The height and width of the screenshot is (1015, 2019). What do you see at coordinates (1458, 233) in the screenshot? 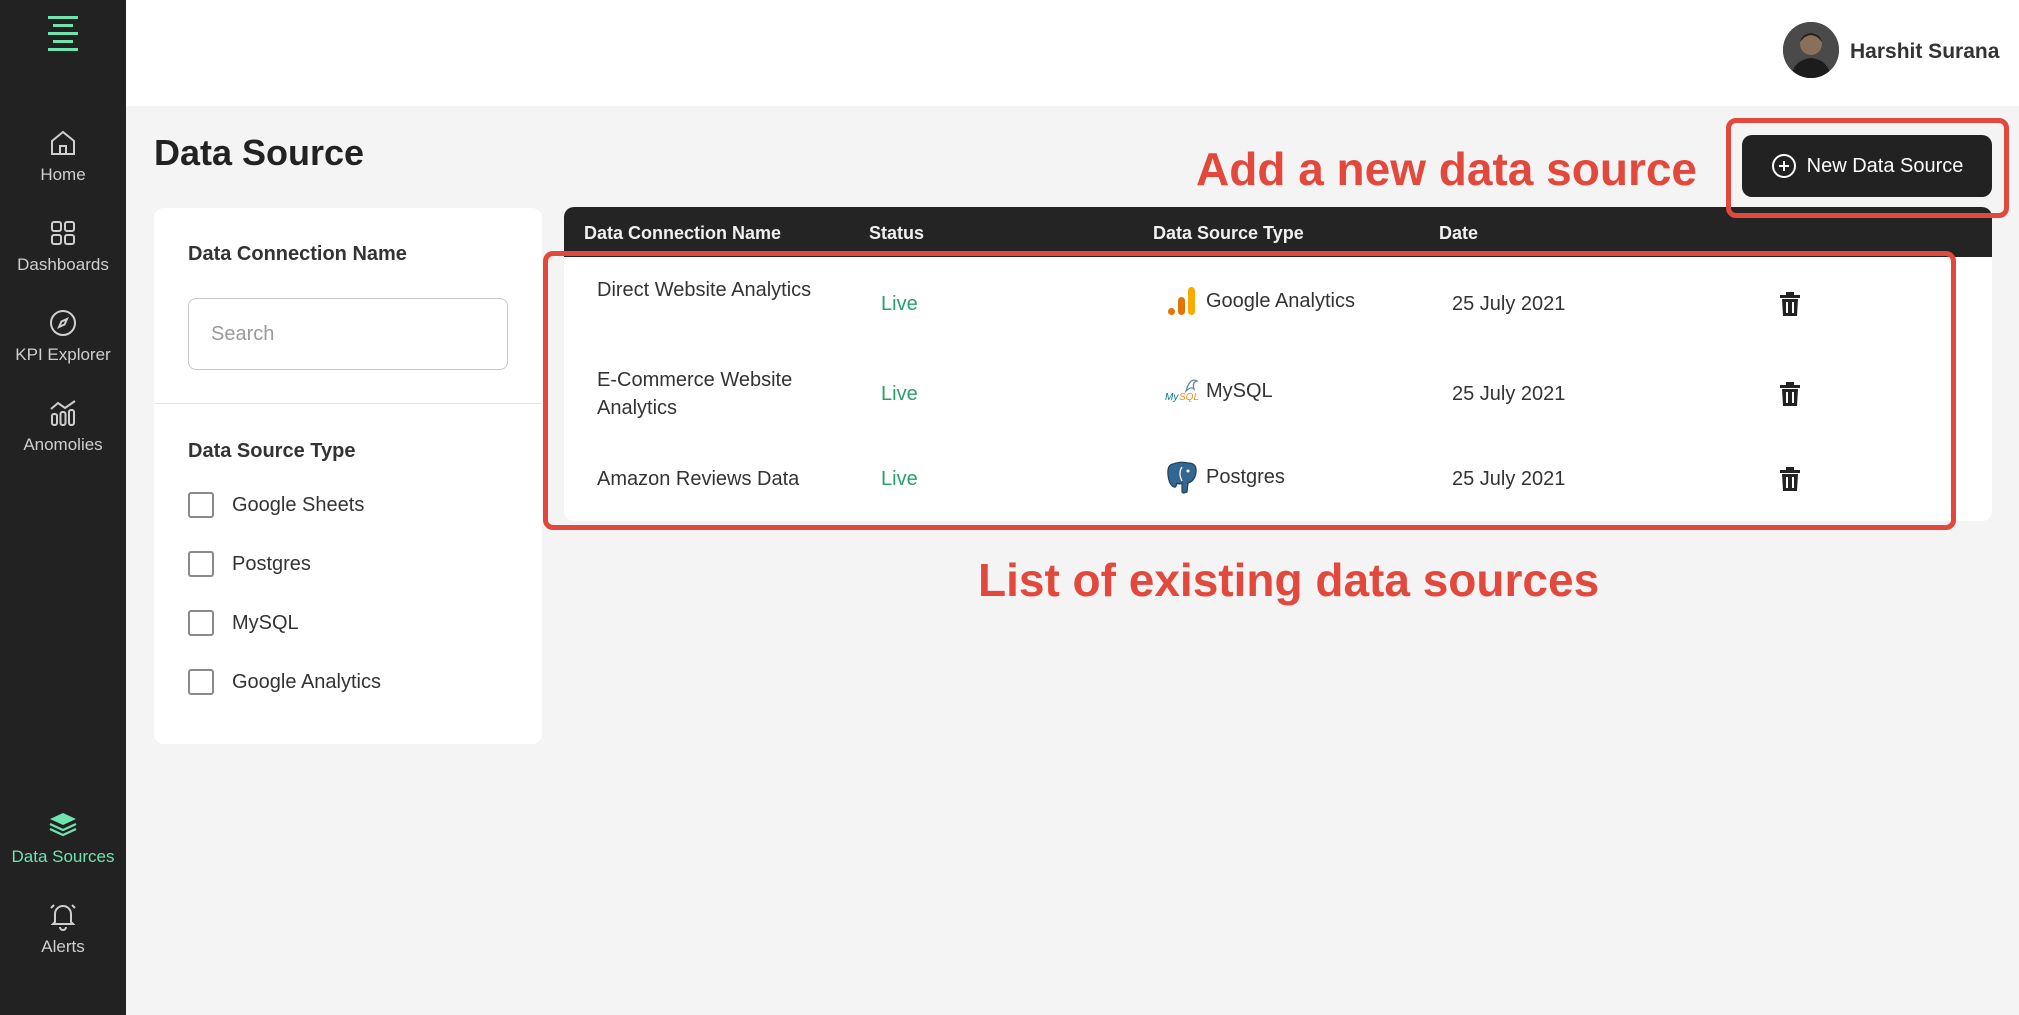
I see `column-header-date: Date` at bounding box center [1458, 233].